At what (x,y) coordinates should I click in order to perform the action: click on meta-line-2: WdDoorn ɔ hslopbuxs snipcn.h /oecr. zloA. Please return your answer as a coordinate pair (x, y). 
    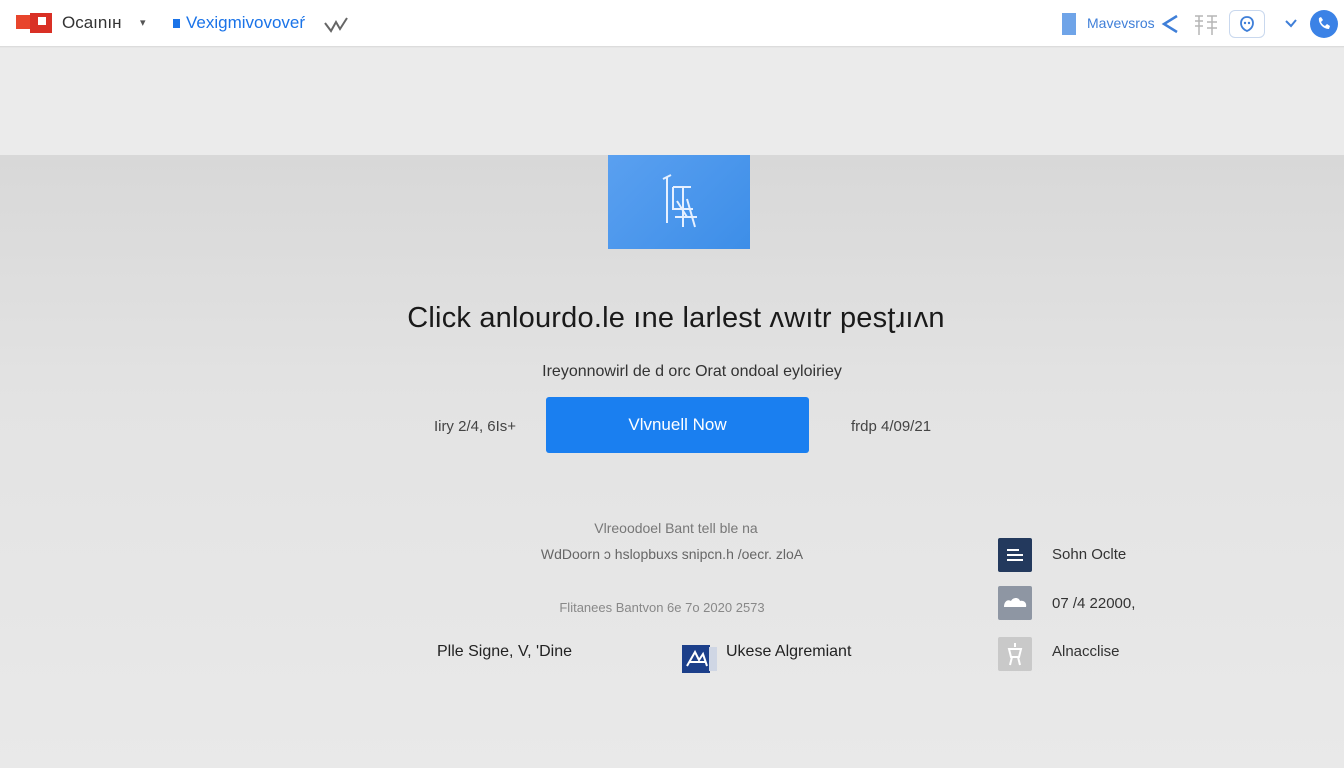
    Looking at the image, I should click on (672, 554).